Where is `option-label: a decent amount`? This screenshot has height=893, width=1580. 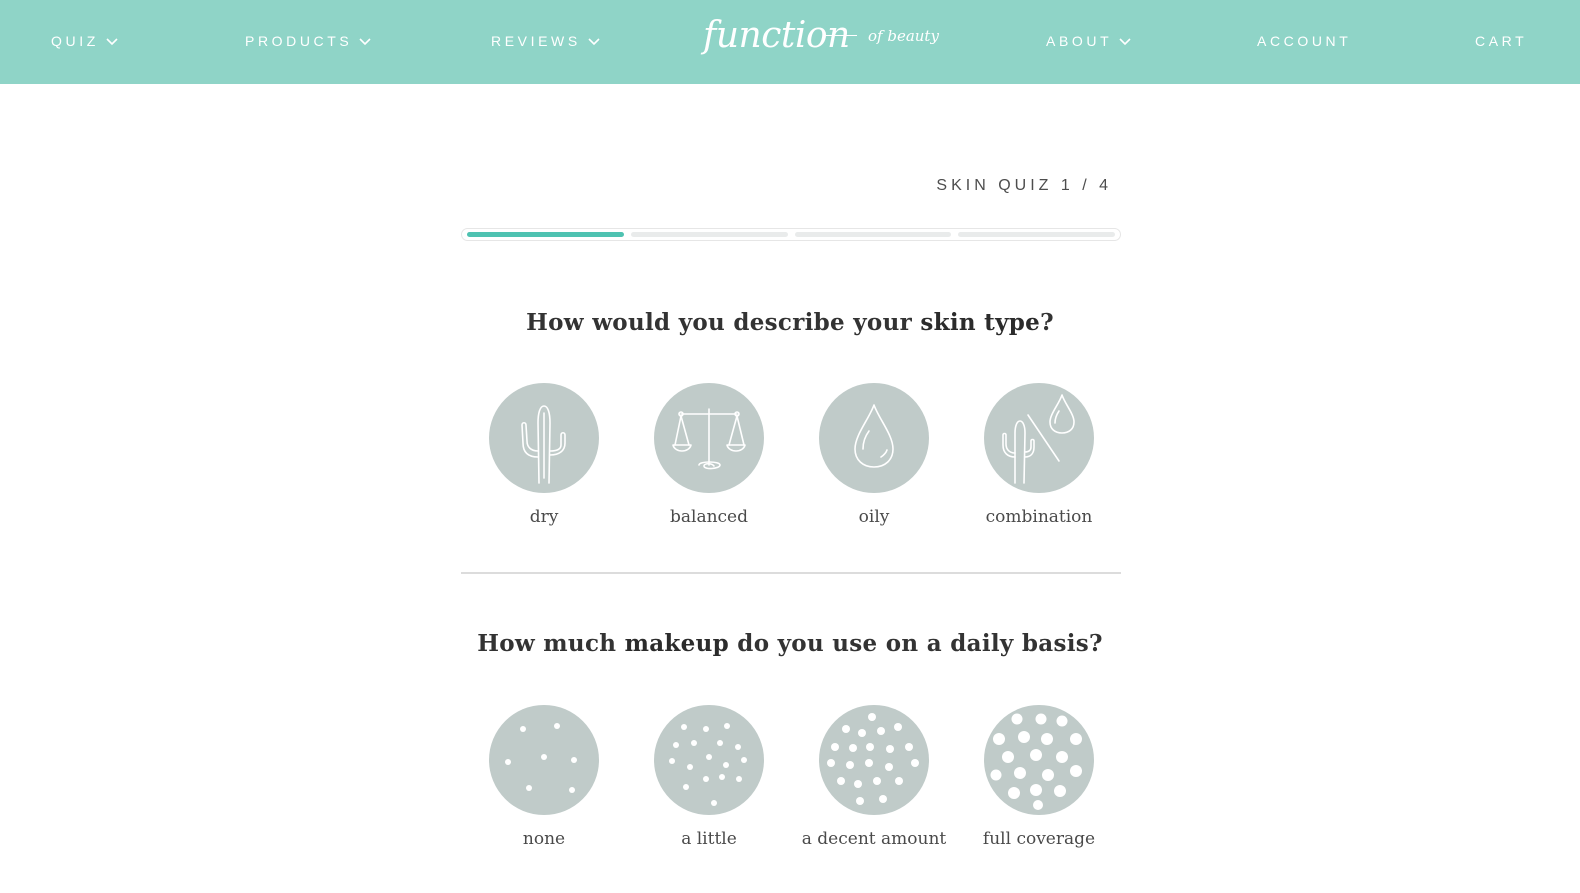
option-label: a decent amount is located at coordinates (874, 839).